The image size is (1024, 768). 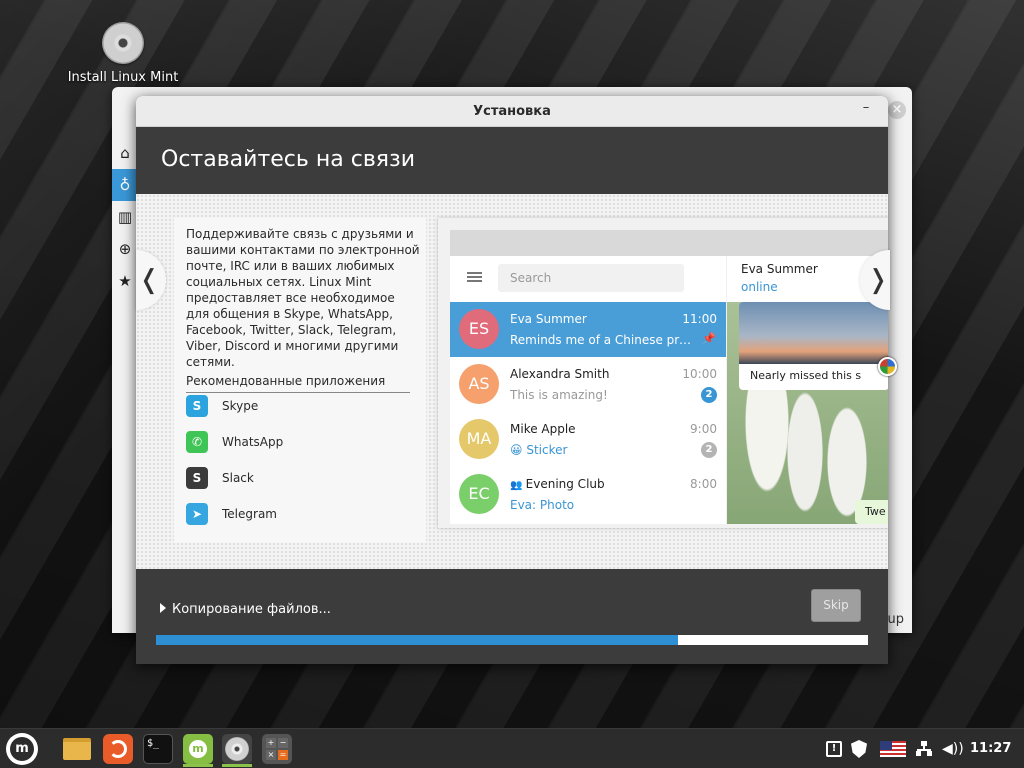 What do you see at coordinates (559, 395) in the screenshot?
I see `chat-preview: This is amazing!` at bounding box center [559, 395].